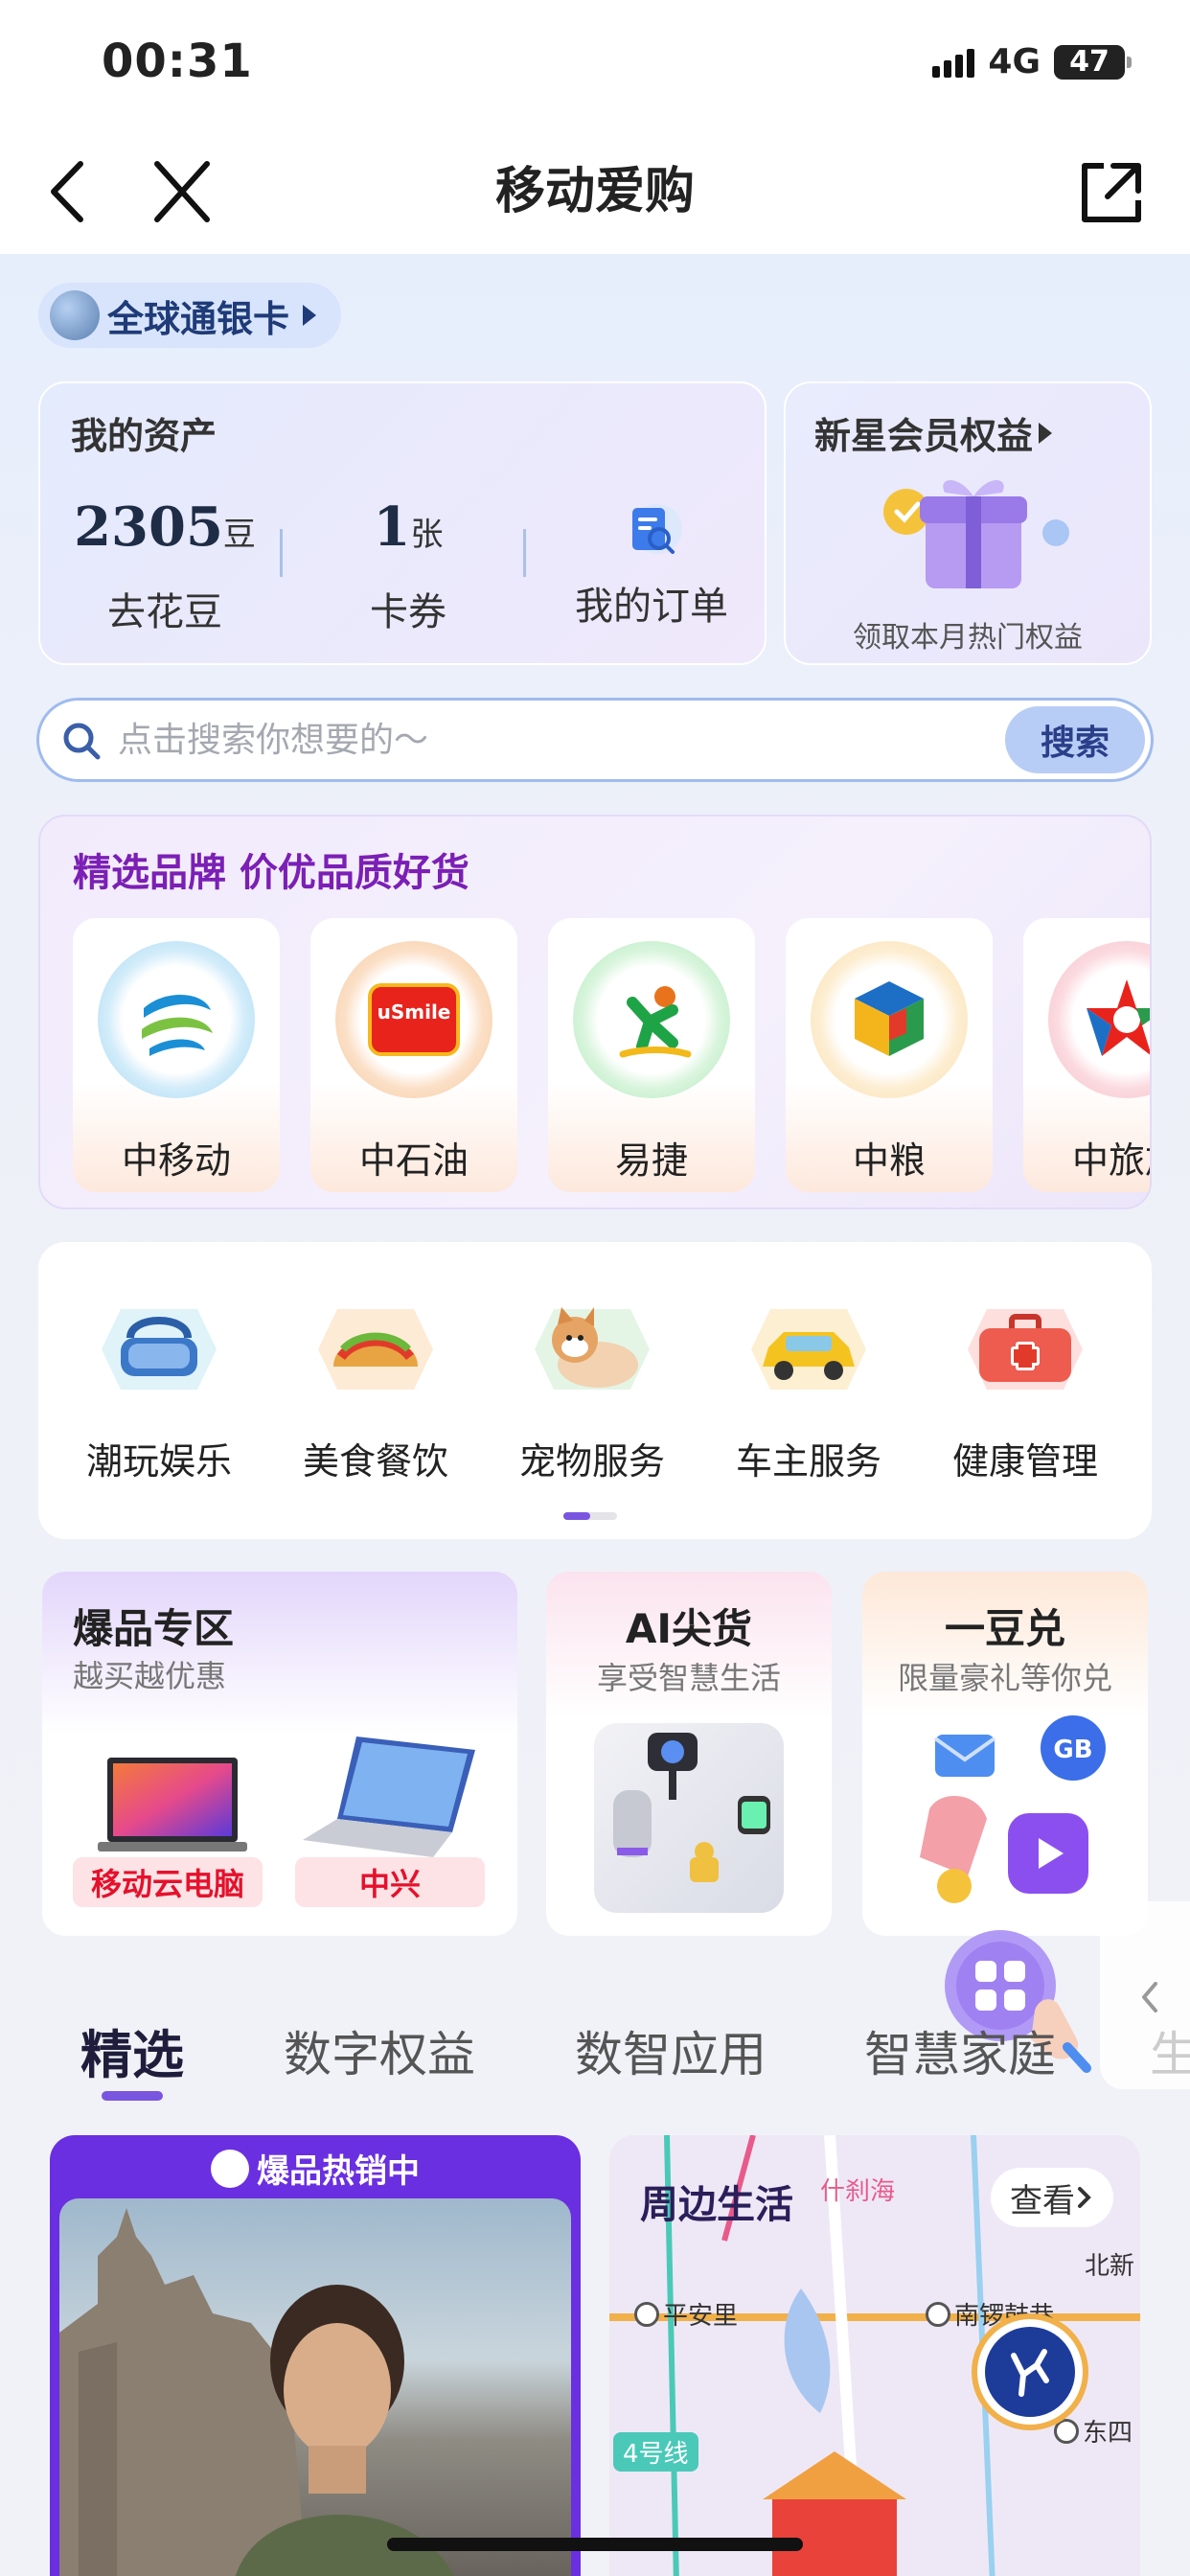 The height and width of the screenshot is (2576, 1190). Describe the element at coordinates (75, 315) in the screenshot. I see `globe-logo-icon` at that location.